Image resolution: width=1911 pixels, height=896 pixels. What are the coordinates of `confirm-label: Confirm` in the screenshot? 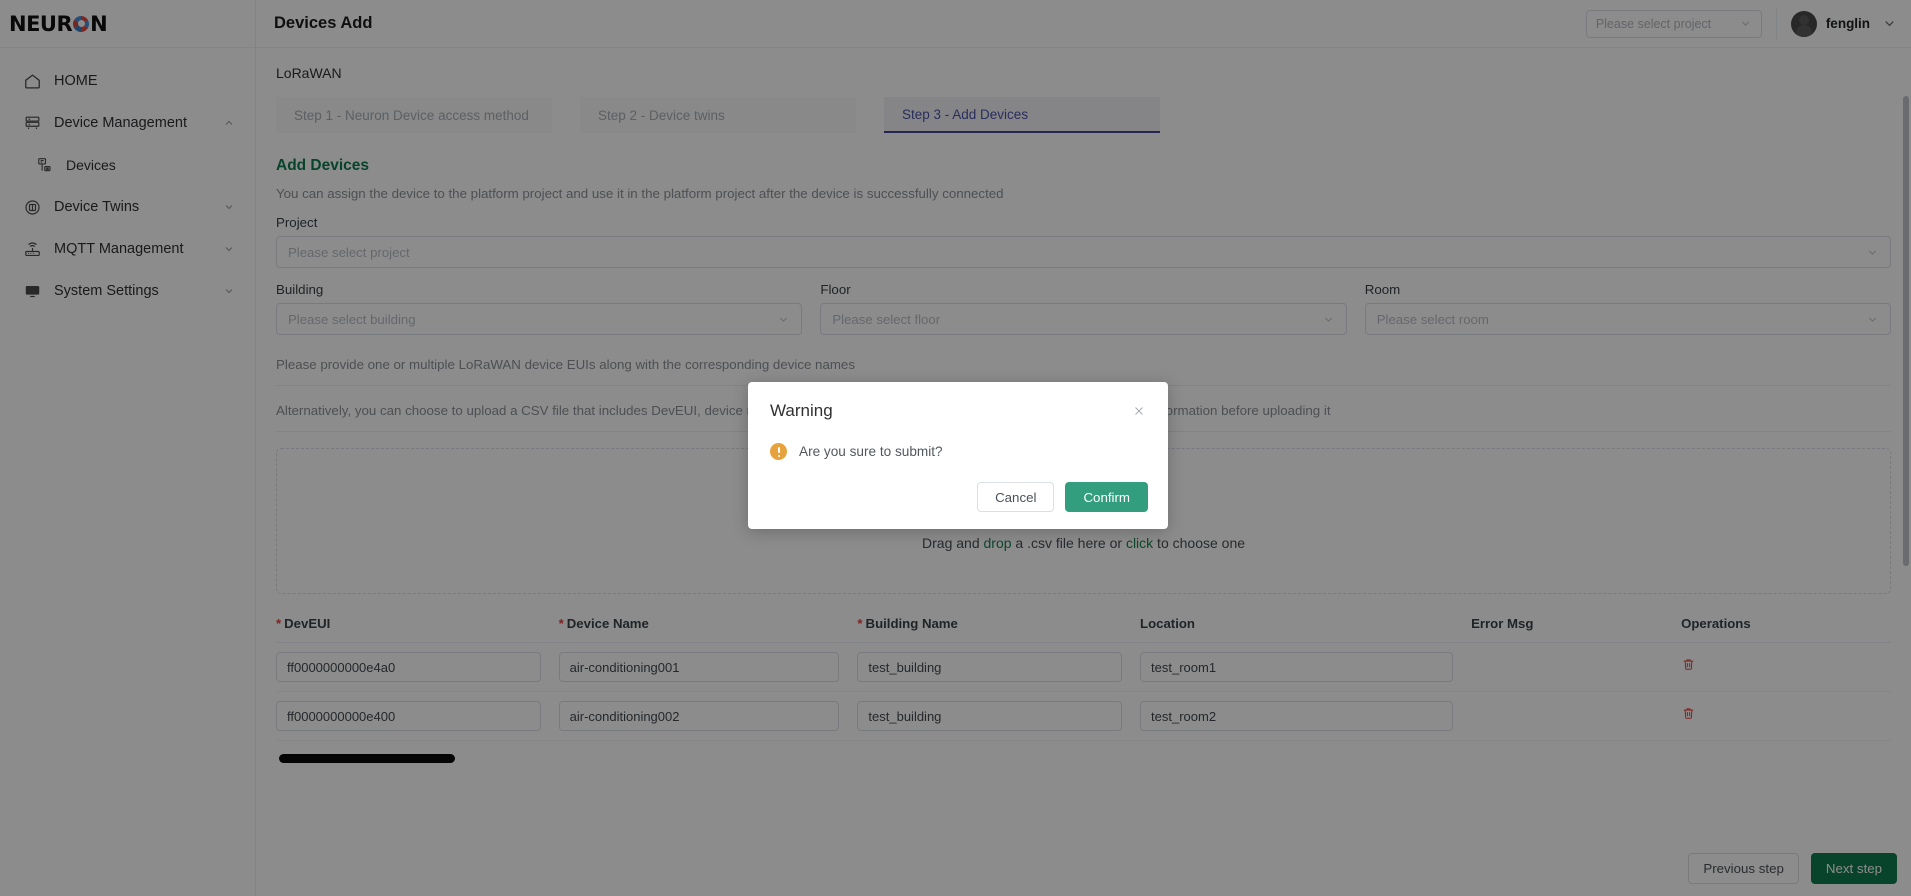 It's located at (1106, 497).